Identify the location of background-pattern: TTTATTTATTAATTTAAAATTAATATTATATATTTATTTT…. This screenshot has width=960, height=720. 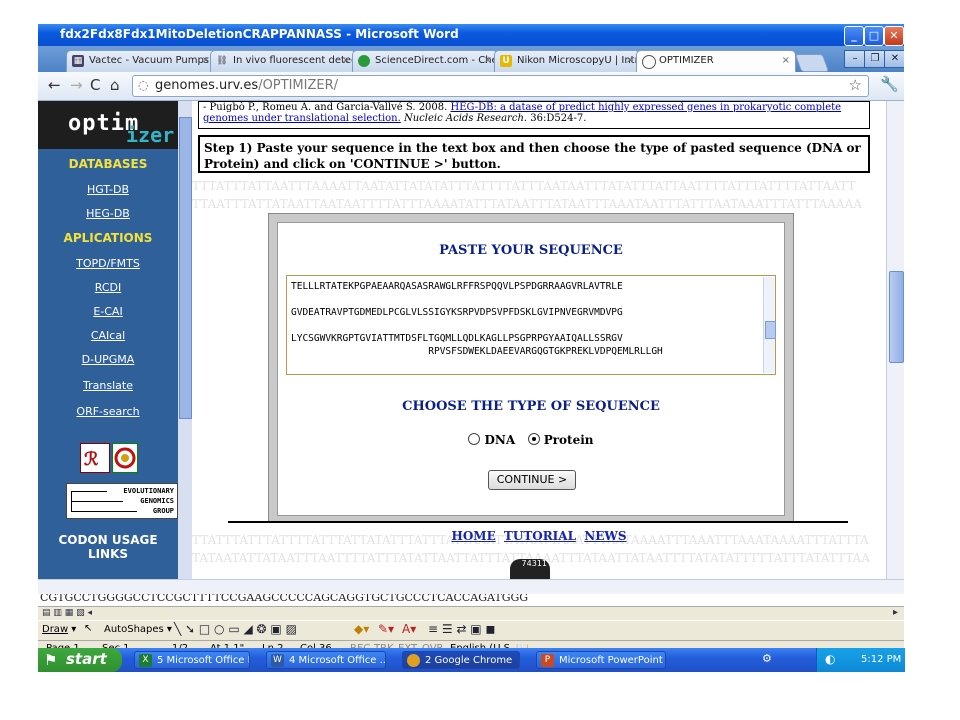
(524, 186).